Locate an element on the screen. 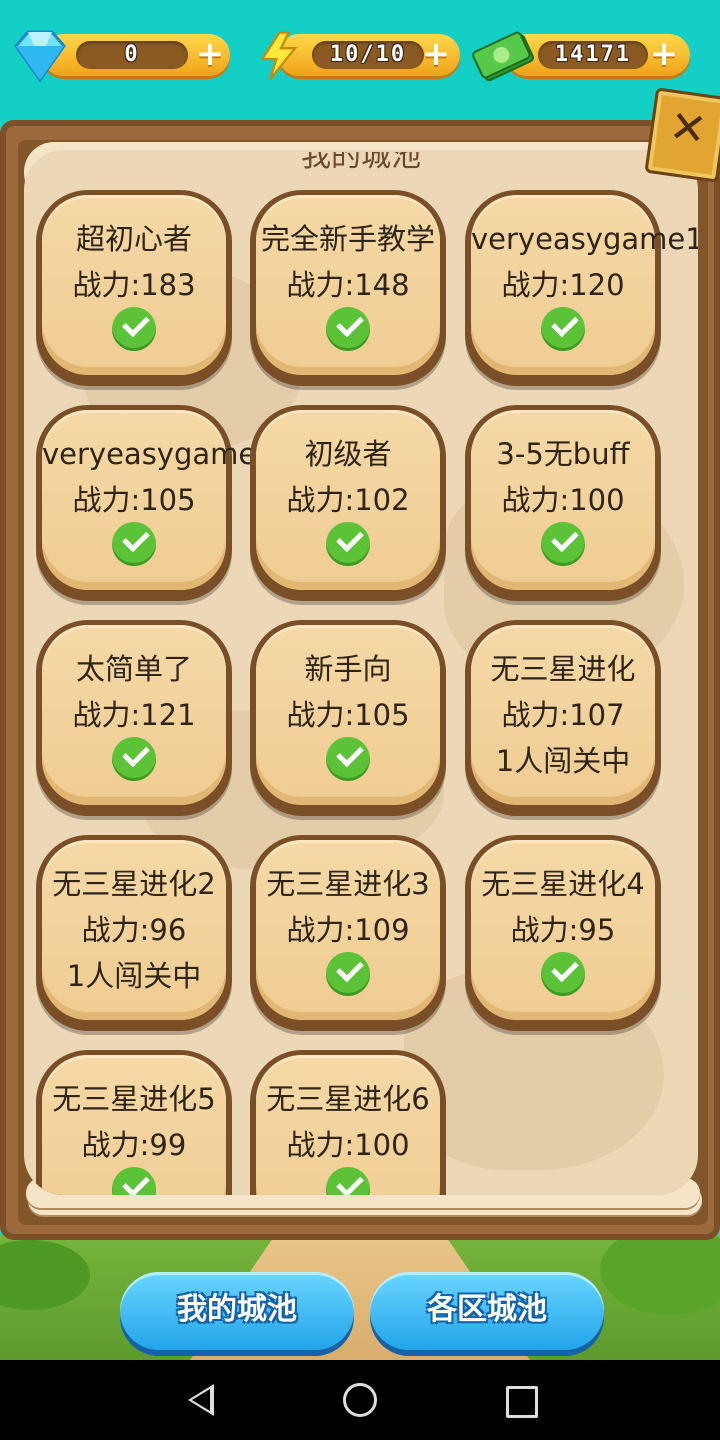 The height and width of the screenshot is (1440, 720). city-name: 无三星进化5 is located at coordinates (134, 1099).